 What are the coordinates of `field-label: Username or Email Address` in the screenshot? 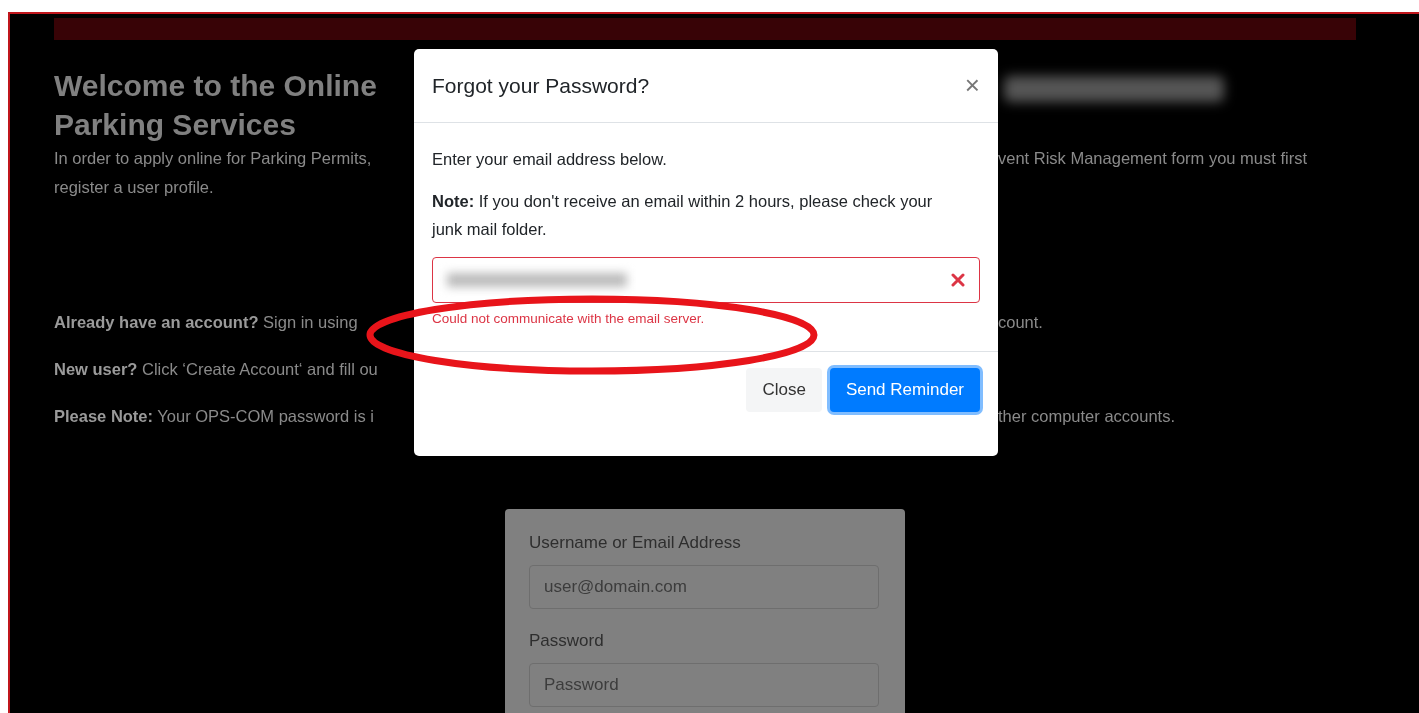 It's located at (635, 543).